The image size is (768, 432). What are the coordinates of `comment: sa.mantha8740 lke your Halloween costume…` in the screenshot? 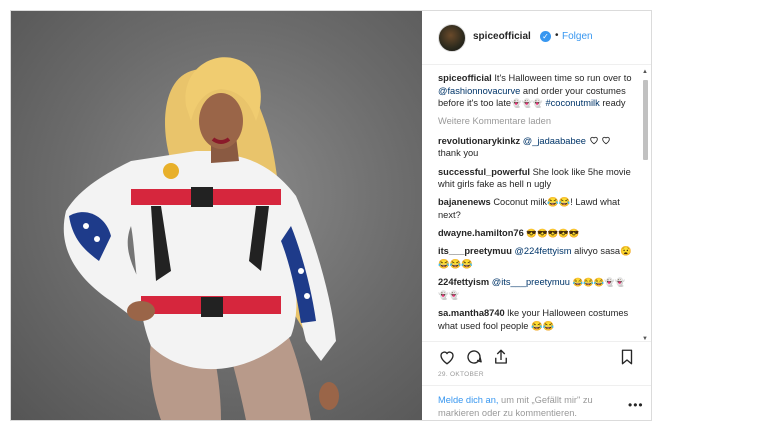 It's located at (536, 319).